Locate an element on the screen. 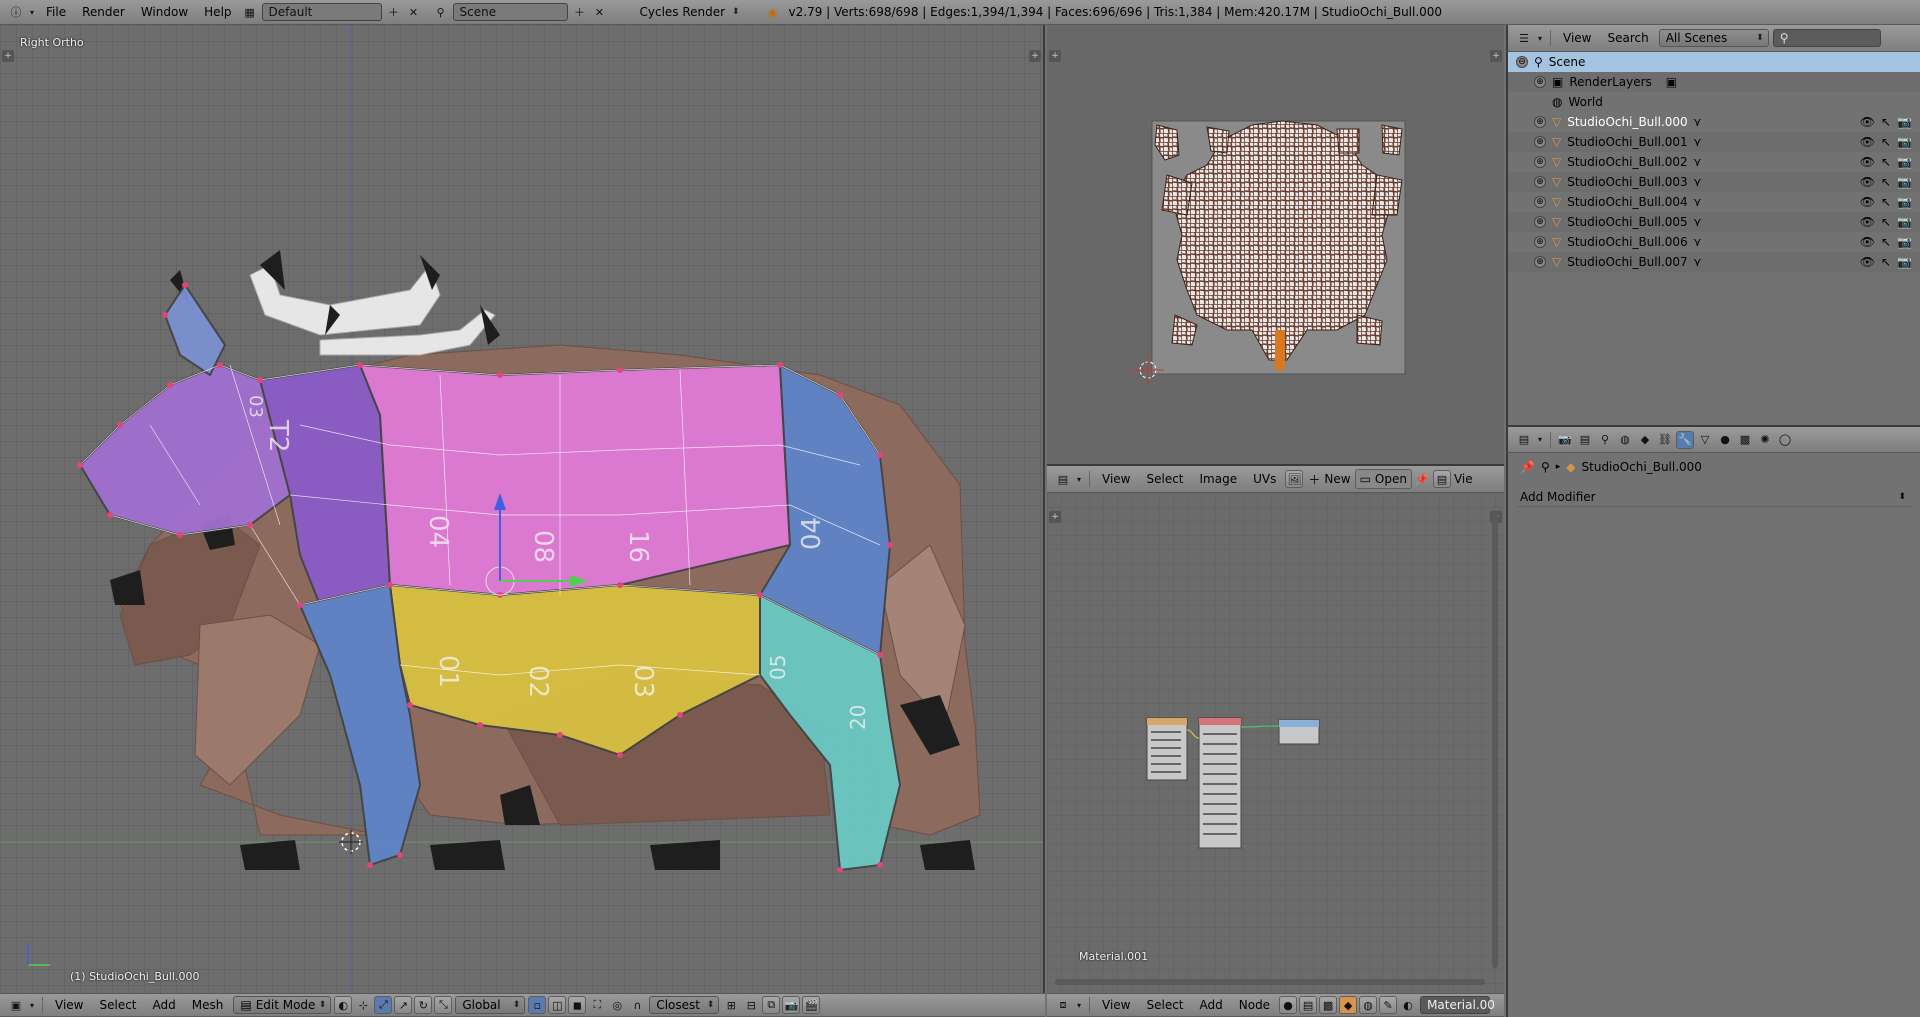 The image size is (1920, 1017). outliner-row-object: ⊕ ▽ StudioOchi_Bull.003 ⋎ 👁 ↖ 📷 is located at coordinates (1714, 182).